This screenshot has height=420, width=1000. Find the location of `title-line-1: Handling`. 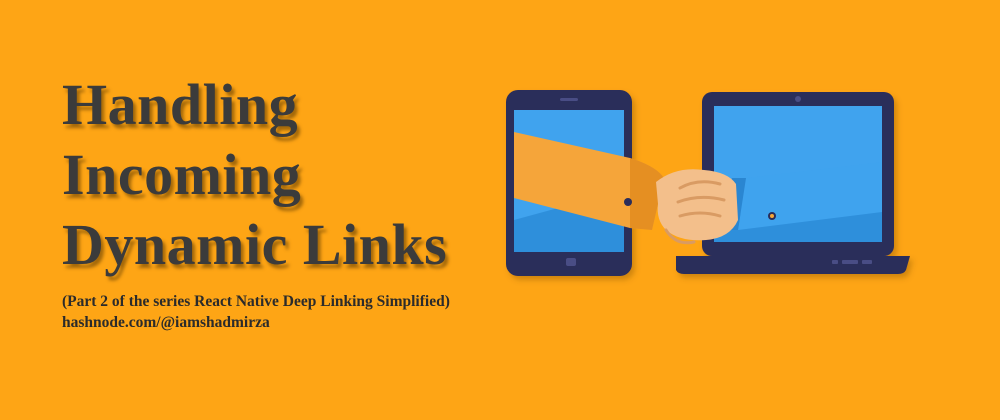

title-line-1: Handling is located at coordinates (180, 104).